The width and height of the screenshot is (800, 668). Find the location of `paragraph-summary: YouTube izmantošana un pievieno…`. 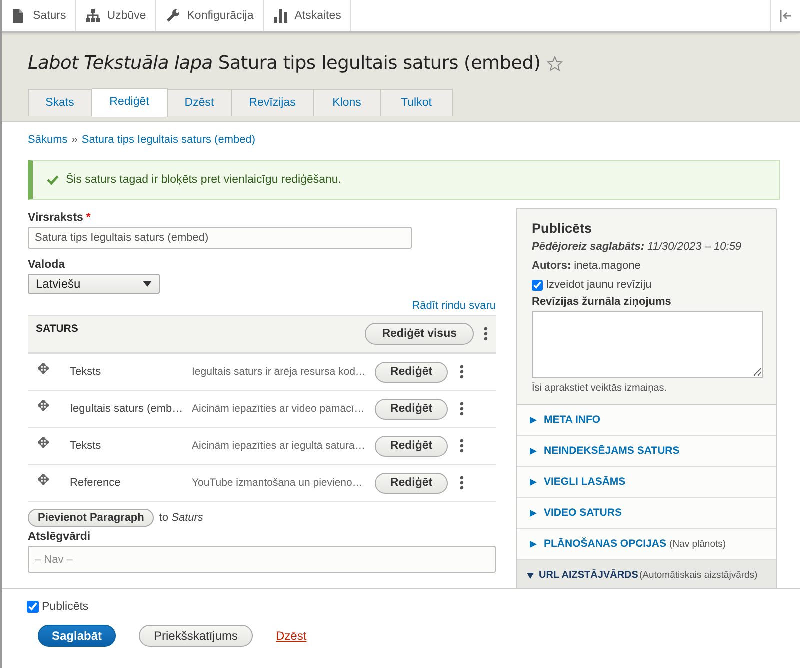

paragraph-summary: YouTube izmantošana un pievieno… is located at coordinates (278, 483).